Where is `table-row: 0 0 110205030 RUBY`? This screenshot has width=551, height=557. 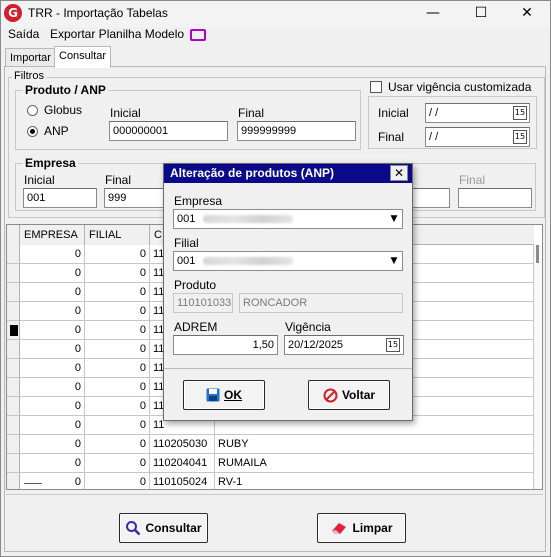 table-row: 0 0 110205030 RUBY is located at coordinates (270, 444).